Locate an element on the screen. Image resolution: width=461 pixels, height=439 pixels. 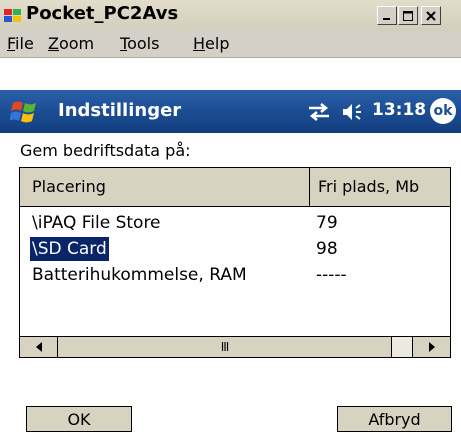
scroll-right-button is located at coordinates (431, 347).